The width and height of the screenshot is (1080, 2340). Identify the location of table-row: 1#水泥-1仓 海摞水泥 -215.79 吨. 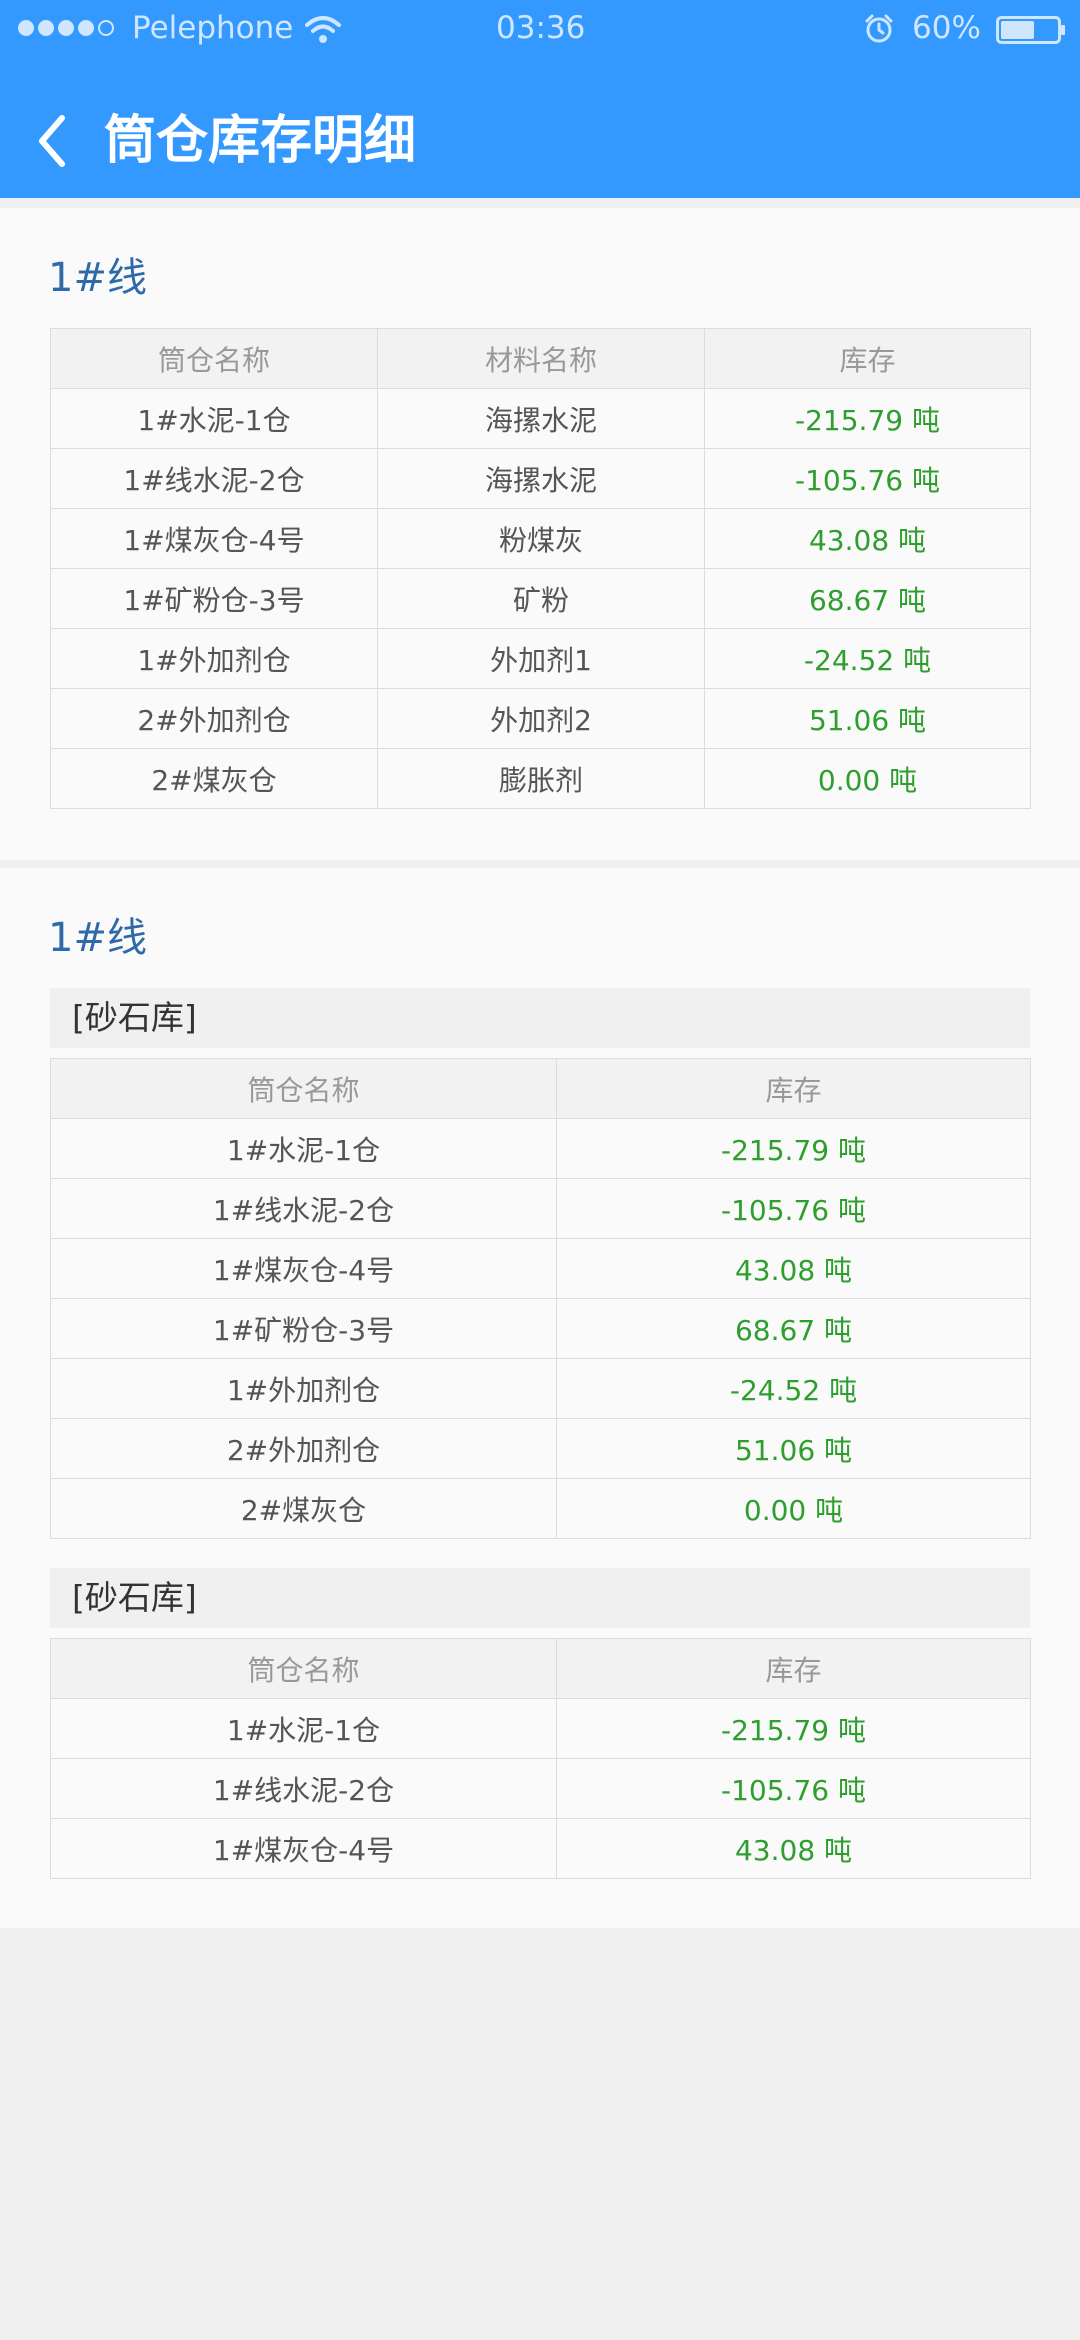
(540, 418).